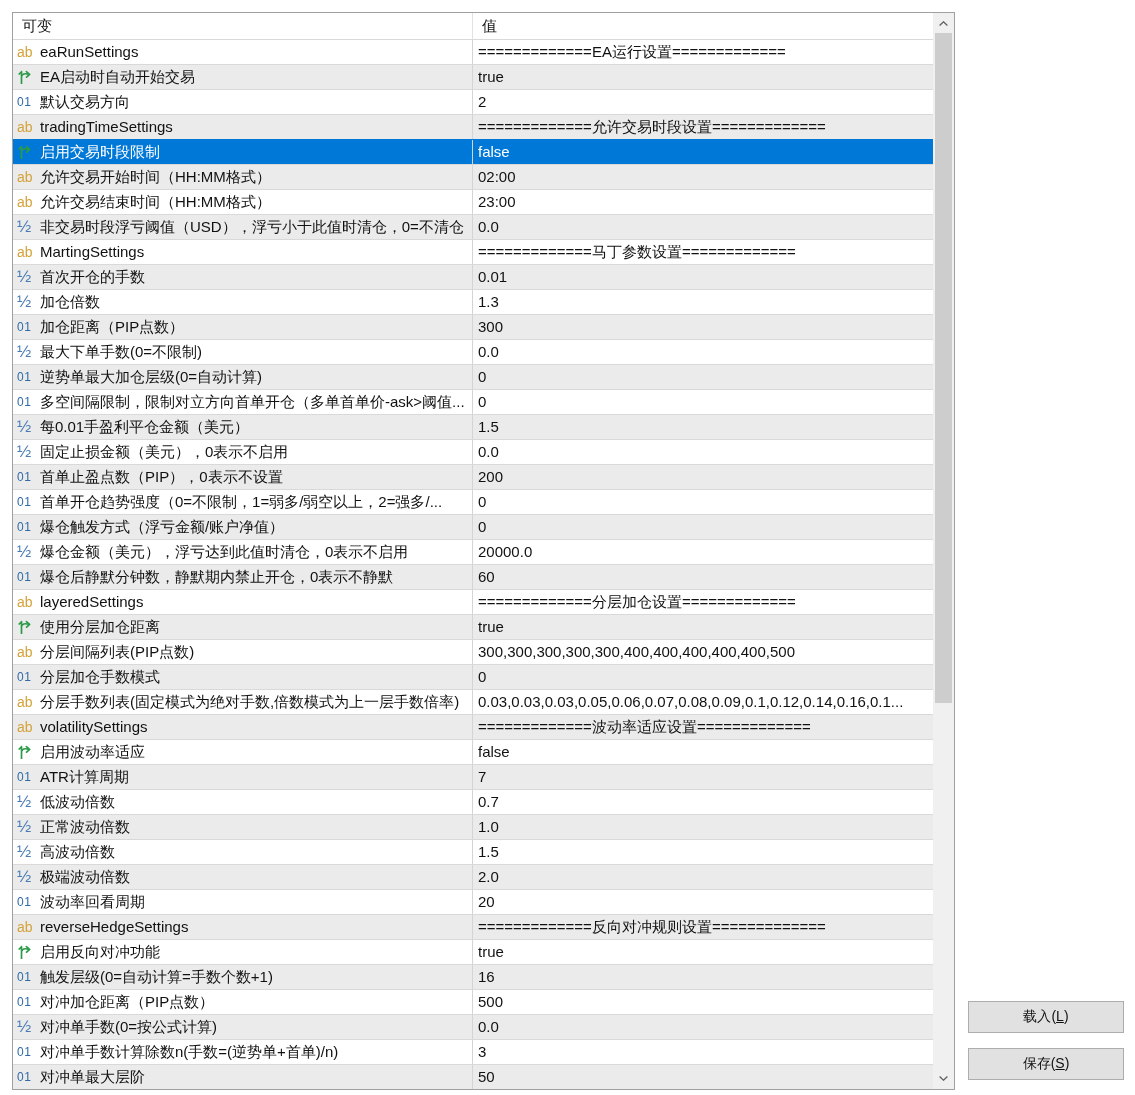 This screenshot has height=1095, width=1135. What do you see at coordinates (1046, 1064) in the screenshot?
I see `save-button: 保存(S)` at bounding box center [1046, 1064].